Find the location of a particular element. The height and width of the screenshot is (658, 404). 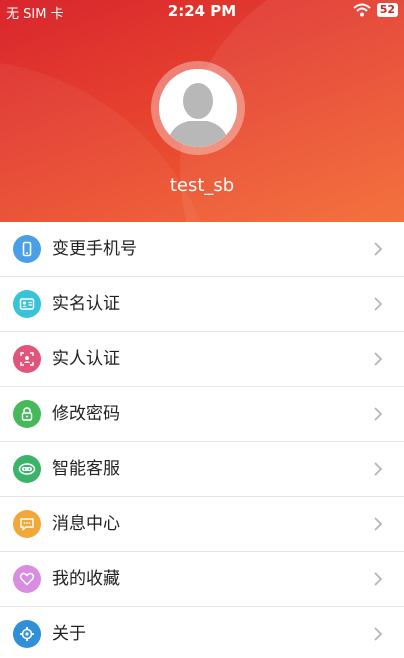

phone-icon is located at coordinates (27, 249).